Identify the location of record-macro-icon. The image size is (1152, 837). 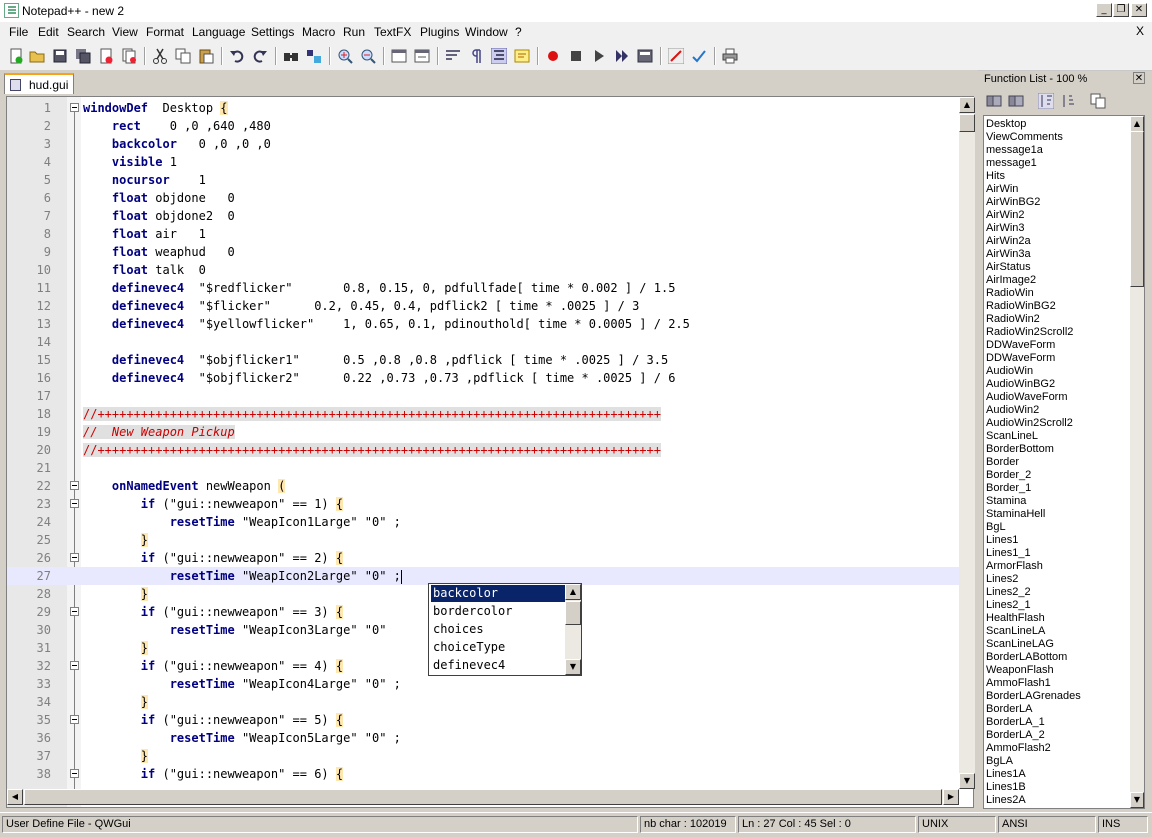
(553, 56).